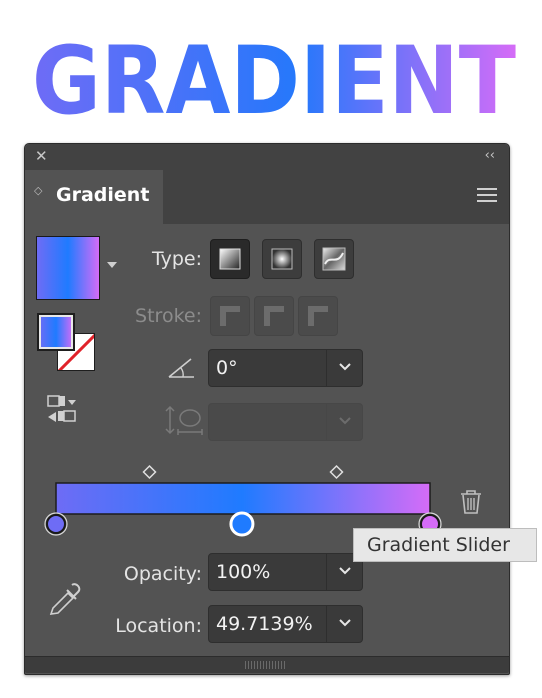 This screenshot has width=542, height=698. I want to click on stroke-along-button, so click(274, 316).